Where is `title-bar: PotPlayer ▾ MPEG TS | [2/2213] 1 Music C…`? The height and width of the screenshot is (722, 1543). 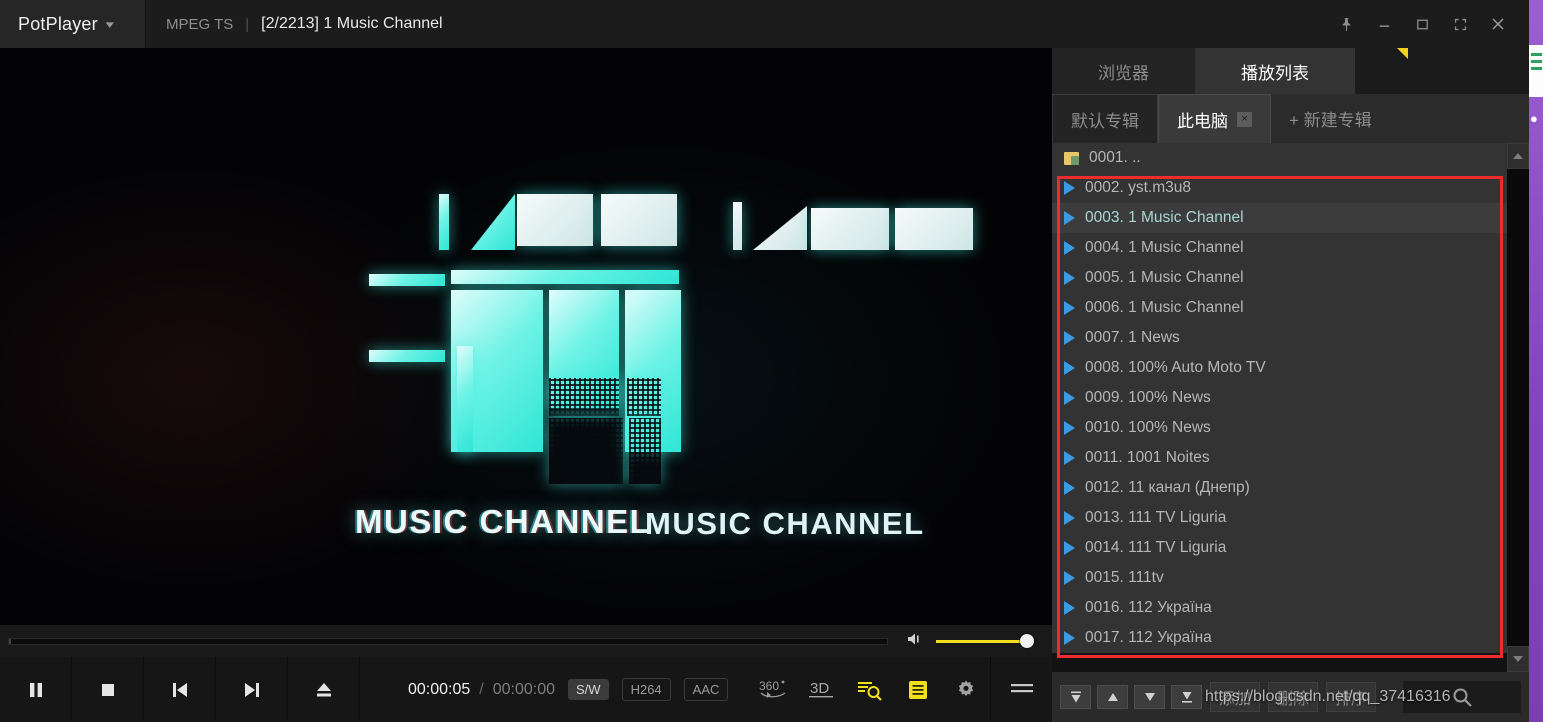 title-bar: PotPlayer ▾ MPEG TS | [2/2213] 1 Music C… is located at coordinates (764, 24).